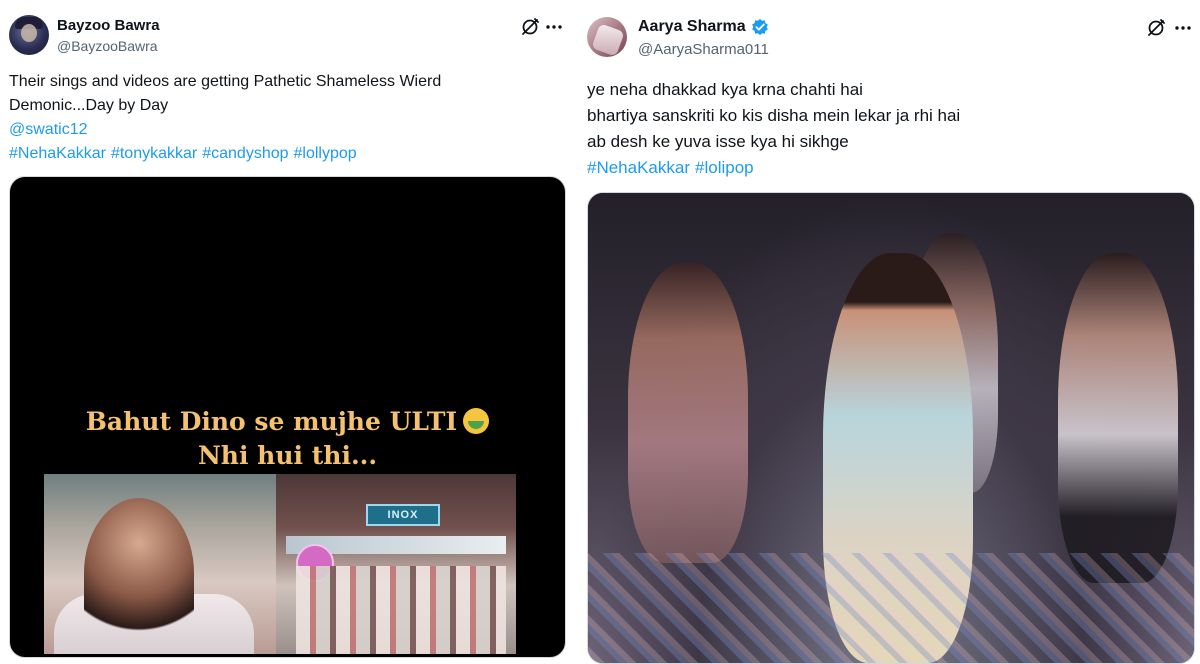  Describe the element at coordinates (396, 564) in the screenshot. I see `video-frame-image: INOX` at that location.